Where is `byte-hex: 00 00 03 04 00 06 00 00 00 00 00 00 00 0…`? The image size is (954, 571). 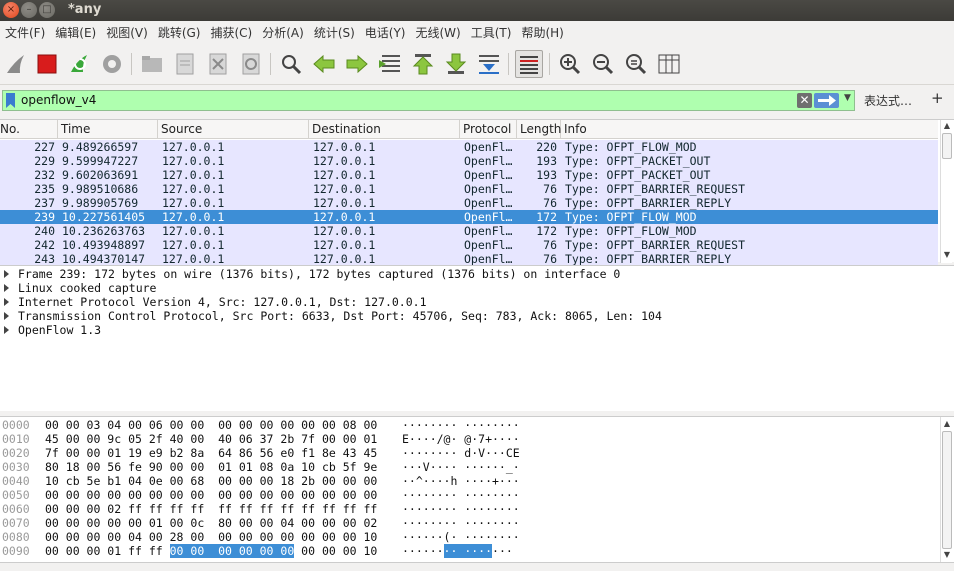 byte-hex: 00 00 03 04 00 06 00 00 00 00 00 00 00 0… is located at coordinates (211, 425).